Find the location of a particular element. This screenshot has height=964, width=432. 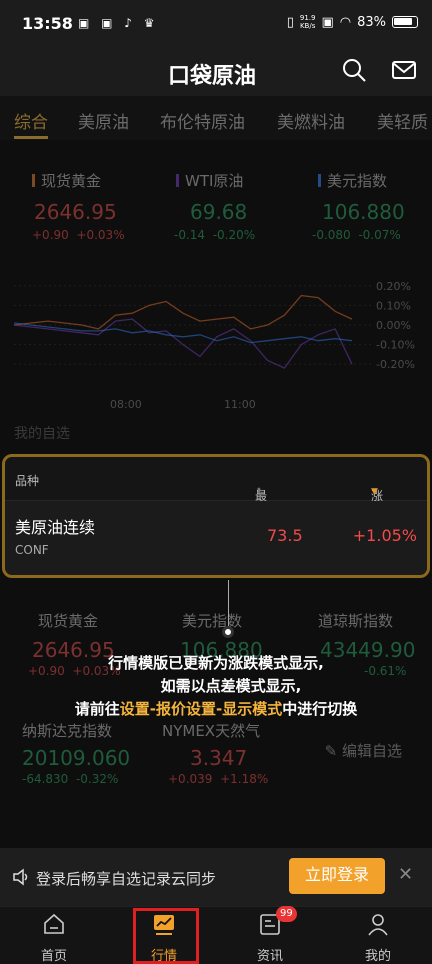

tab-us-light-crude: 美轻质 is located at coordinates (402, 120).